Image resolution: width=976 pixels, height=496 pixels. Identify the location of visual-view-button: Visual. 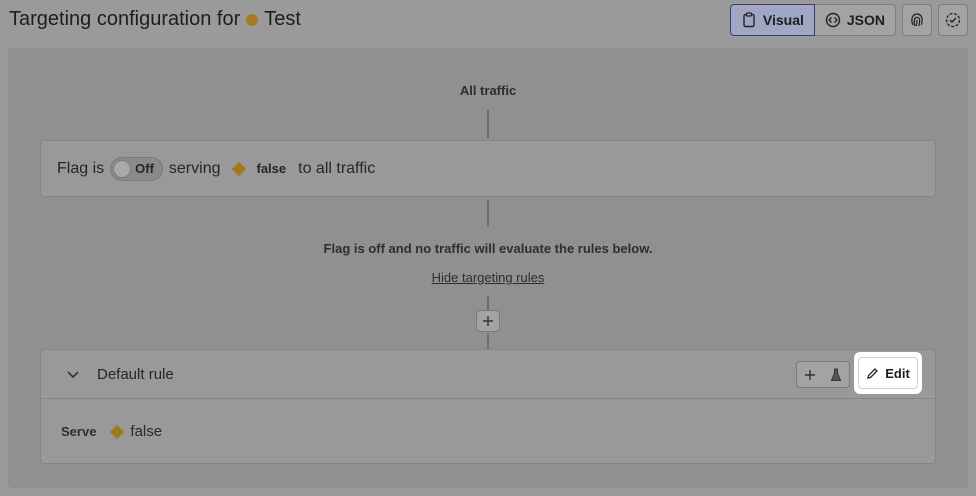
(772, 20).